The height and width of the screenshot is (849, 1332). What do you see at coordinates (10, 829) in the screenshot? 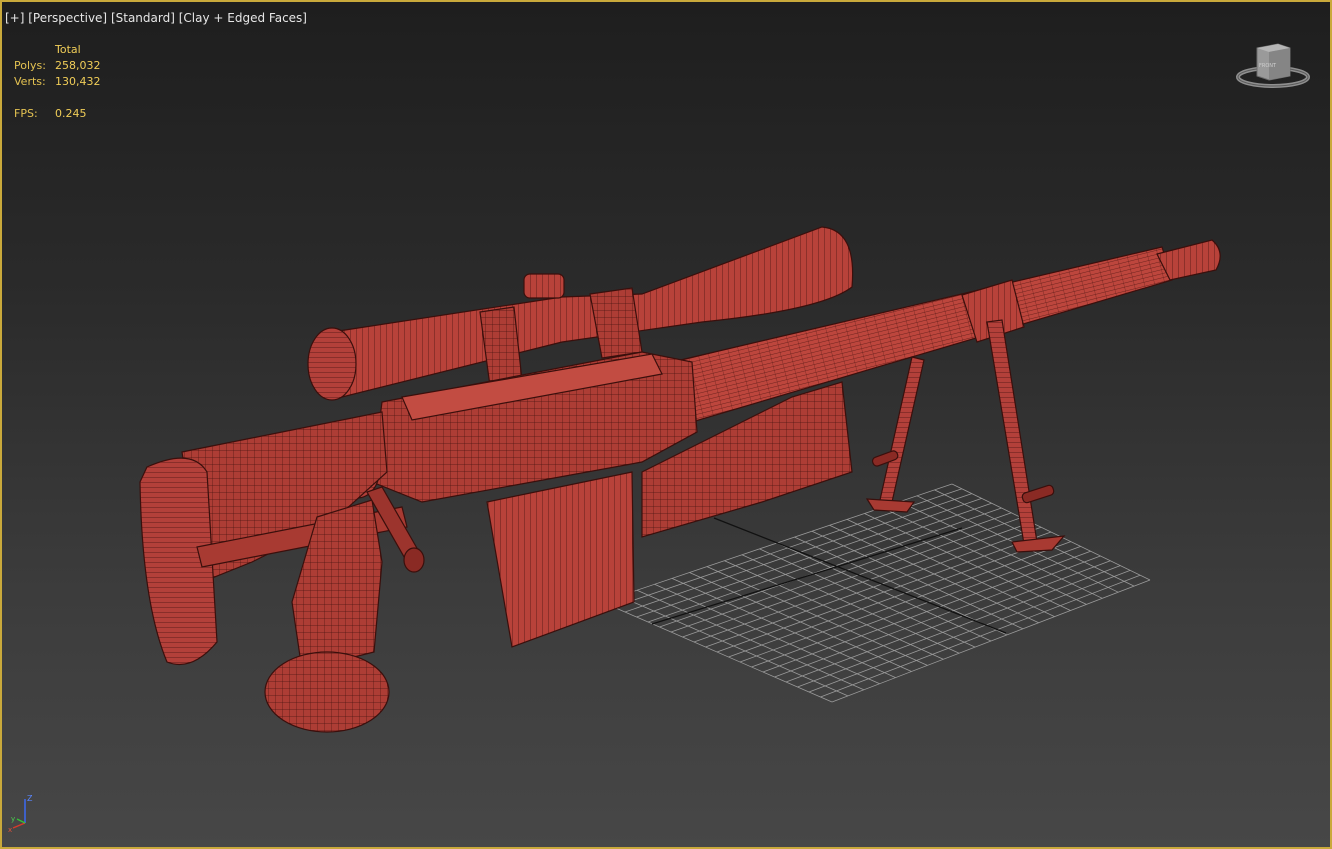
I see `axis-x-label: x` at bounding box center [10, 829].